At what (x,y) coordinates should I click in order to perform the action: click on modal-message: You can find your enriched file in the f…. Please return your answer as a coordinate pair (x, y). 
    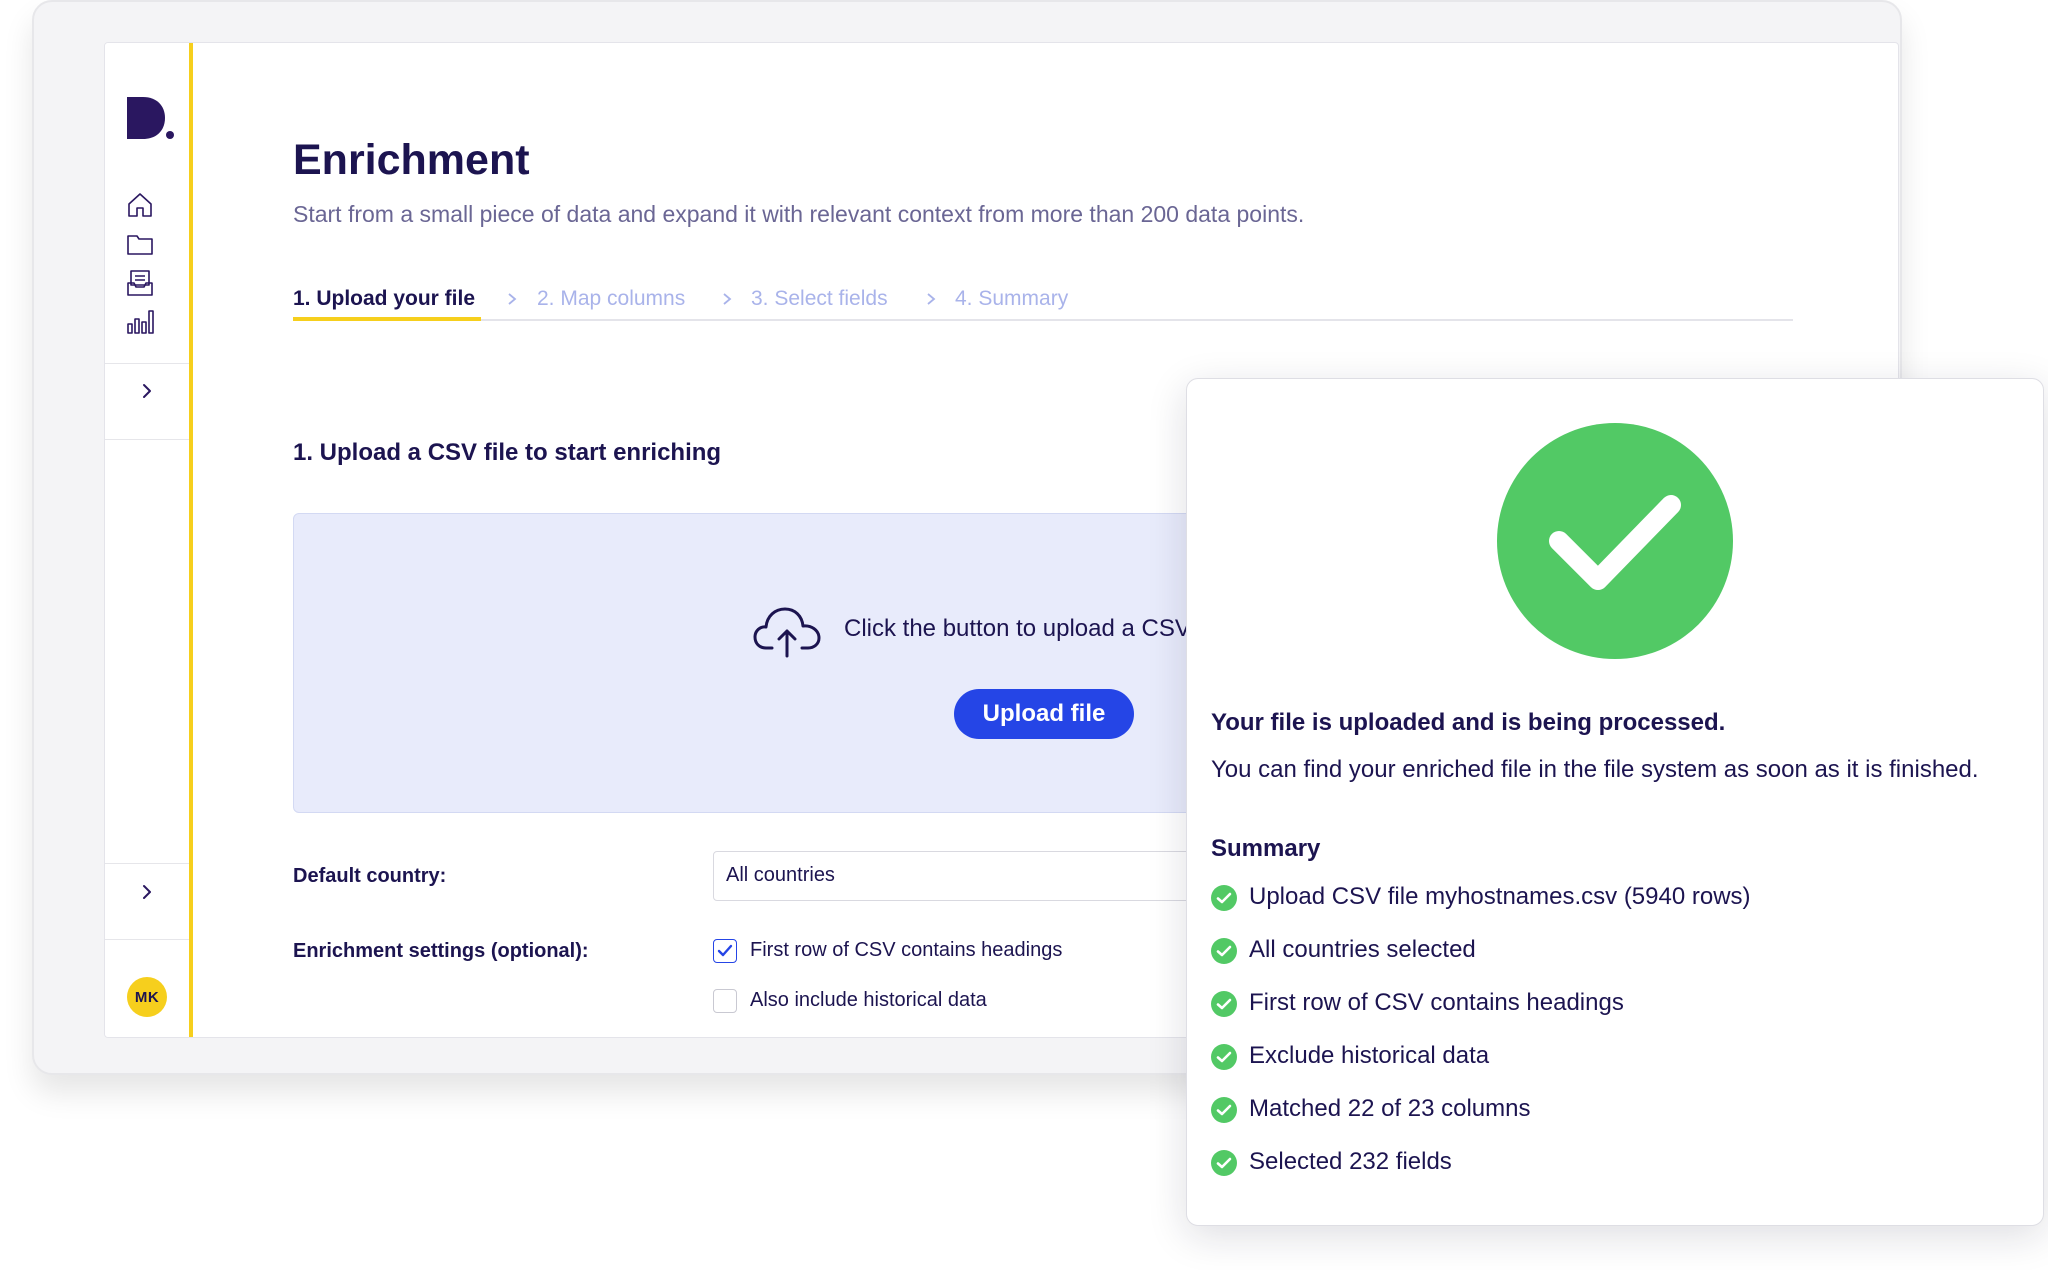
    Looking at the image, I should click on (1595, 769).